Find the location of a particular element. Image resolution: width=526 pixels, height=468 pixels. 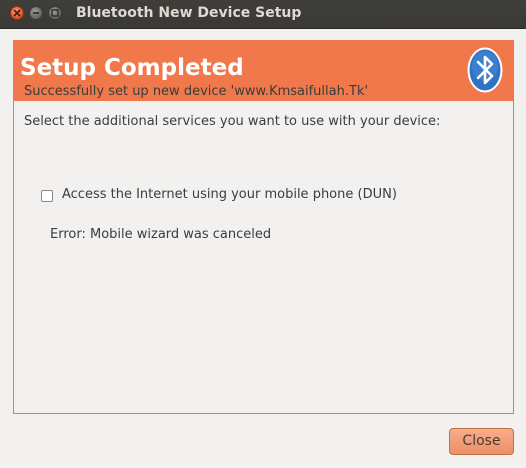

window-minimize-button is located at coordinates (36, 13).